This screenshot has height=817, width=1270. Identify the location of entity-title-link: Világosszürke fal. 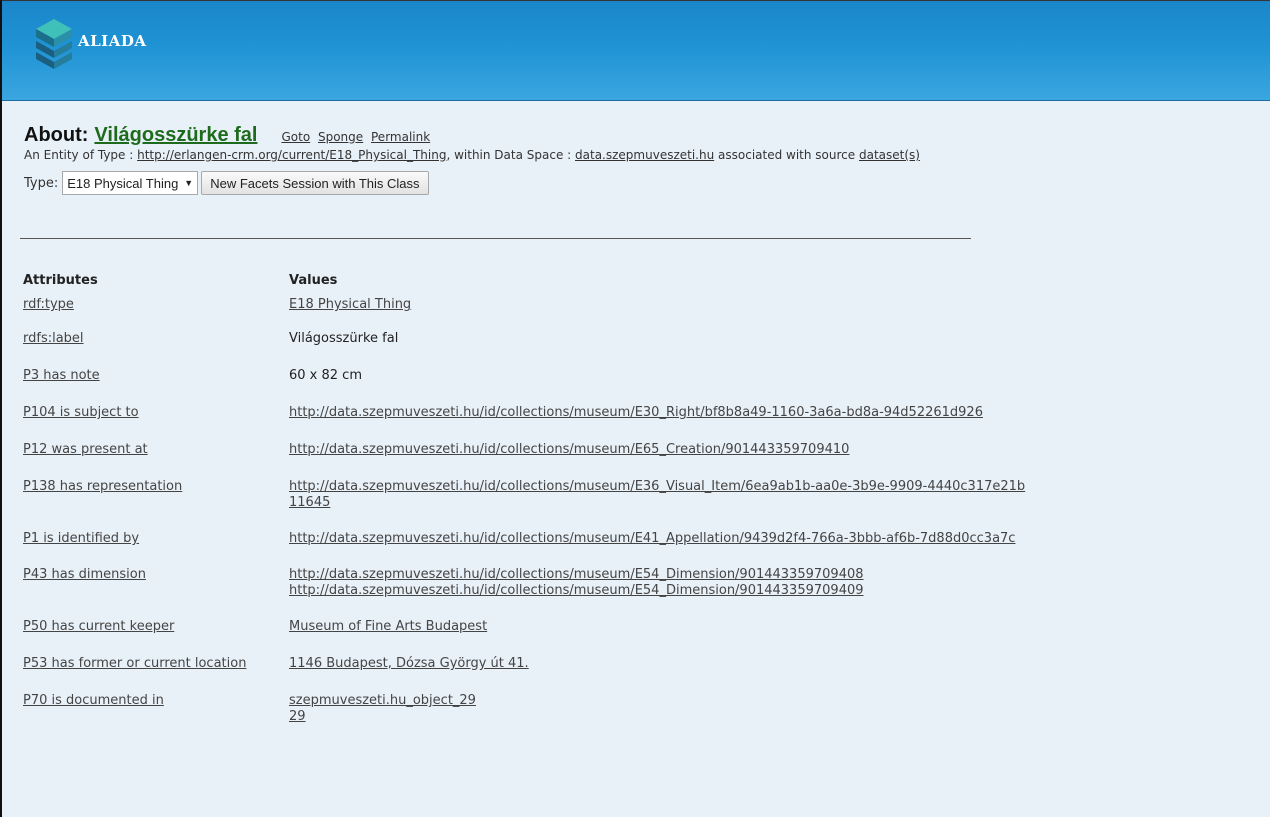
(175, 135).